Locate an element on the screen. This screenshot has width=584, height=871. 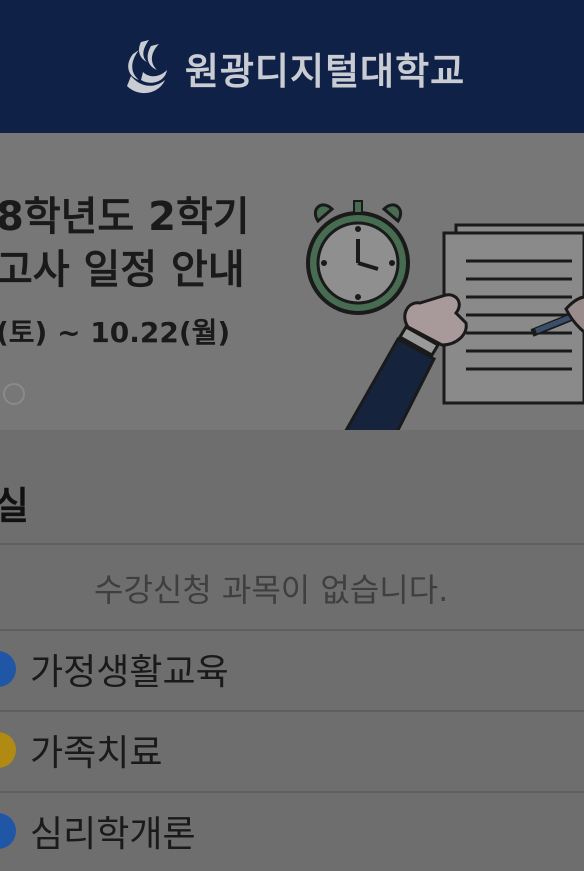
carousel-page-indicator is located at coordinates (14, 394).